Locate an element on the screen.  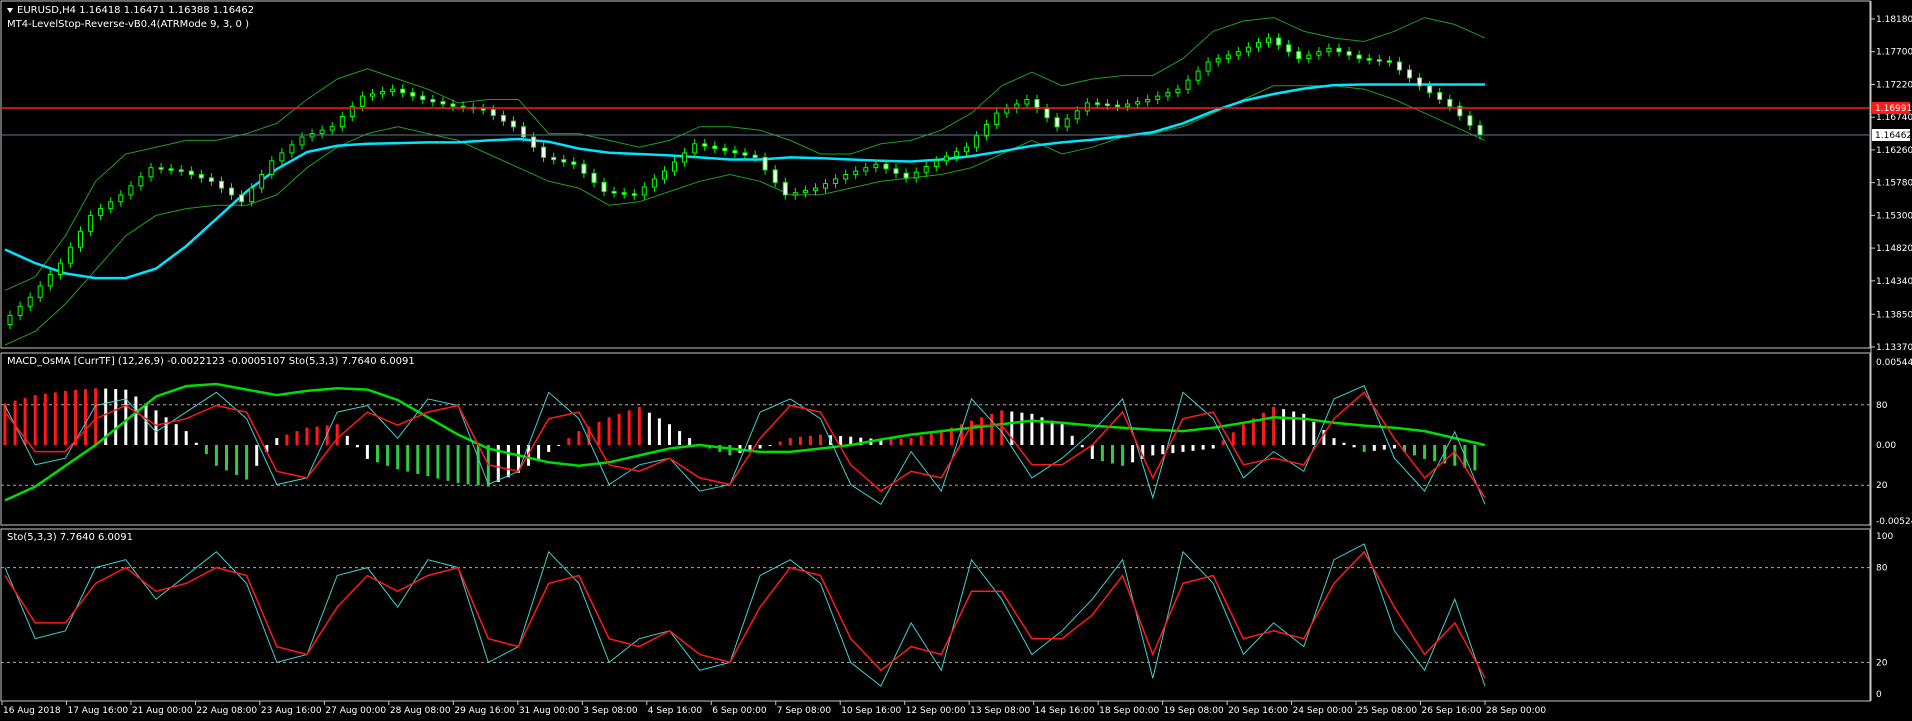
price-tick-label: 1.18180 is located at coordinates (1894, 20).